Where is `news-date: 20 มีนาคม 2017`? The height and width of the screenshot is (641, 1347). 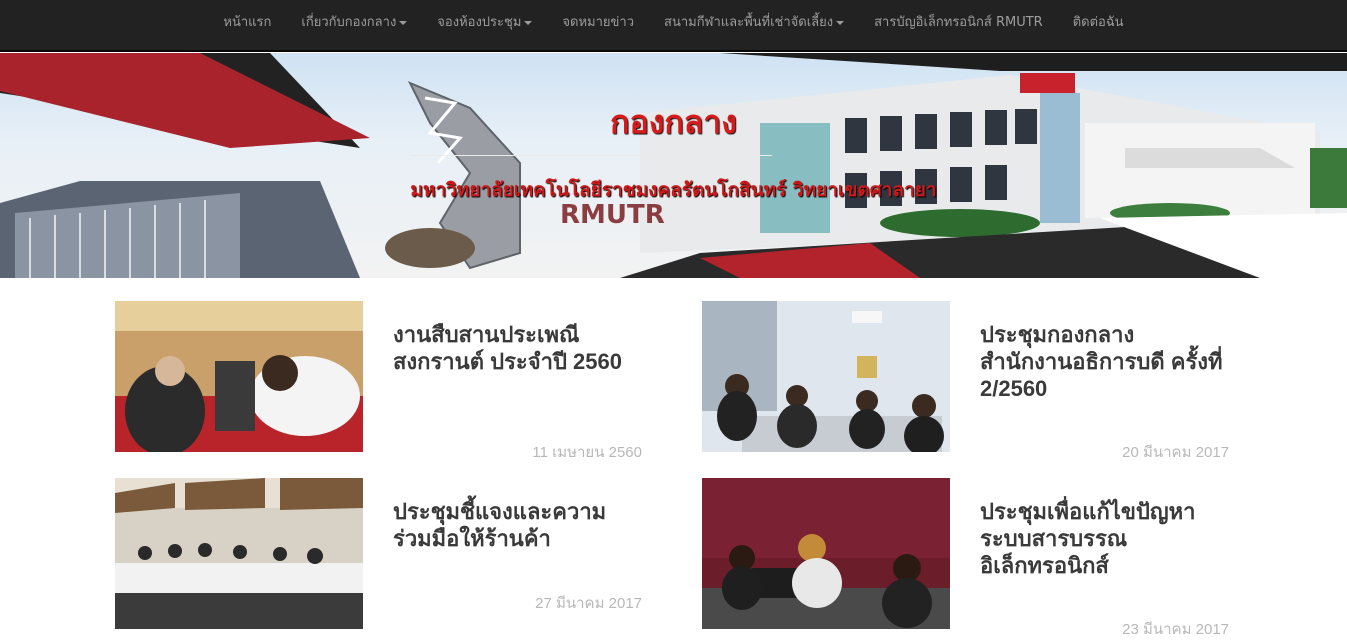 news-date: 20 มีนาคม 2017 is located at coordinates (1175, 452).